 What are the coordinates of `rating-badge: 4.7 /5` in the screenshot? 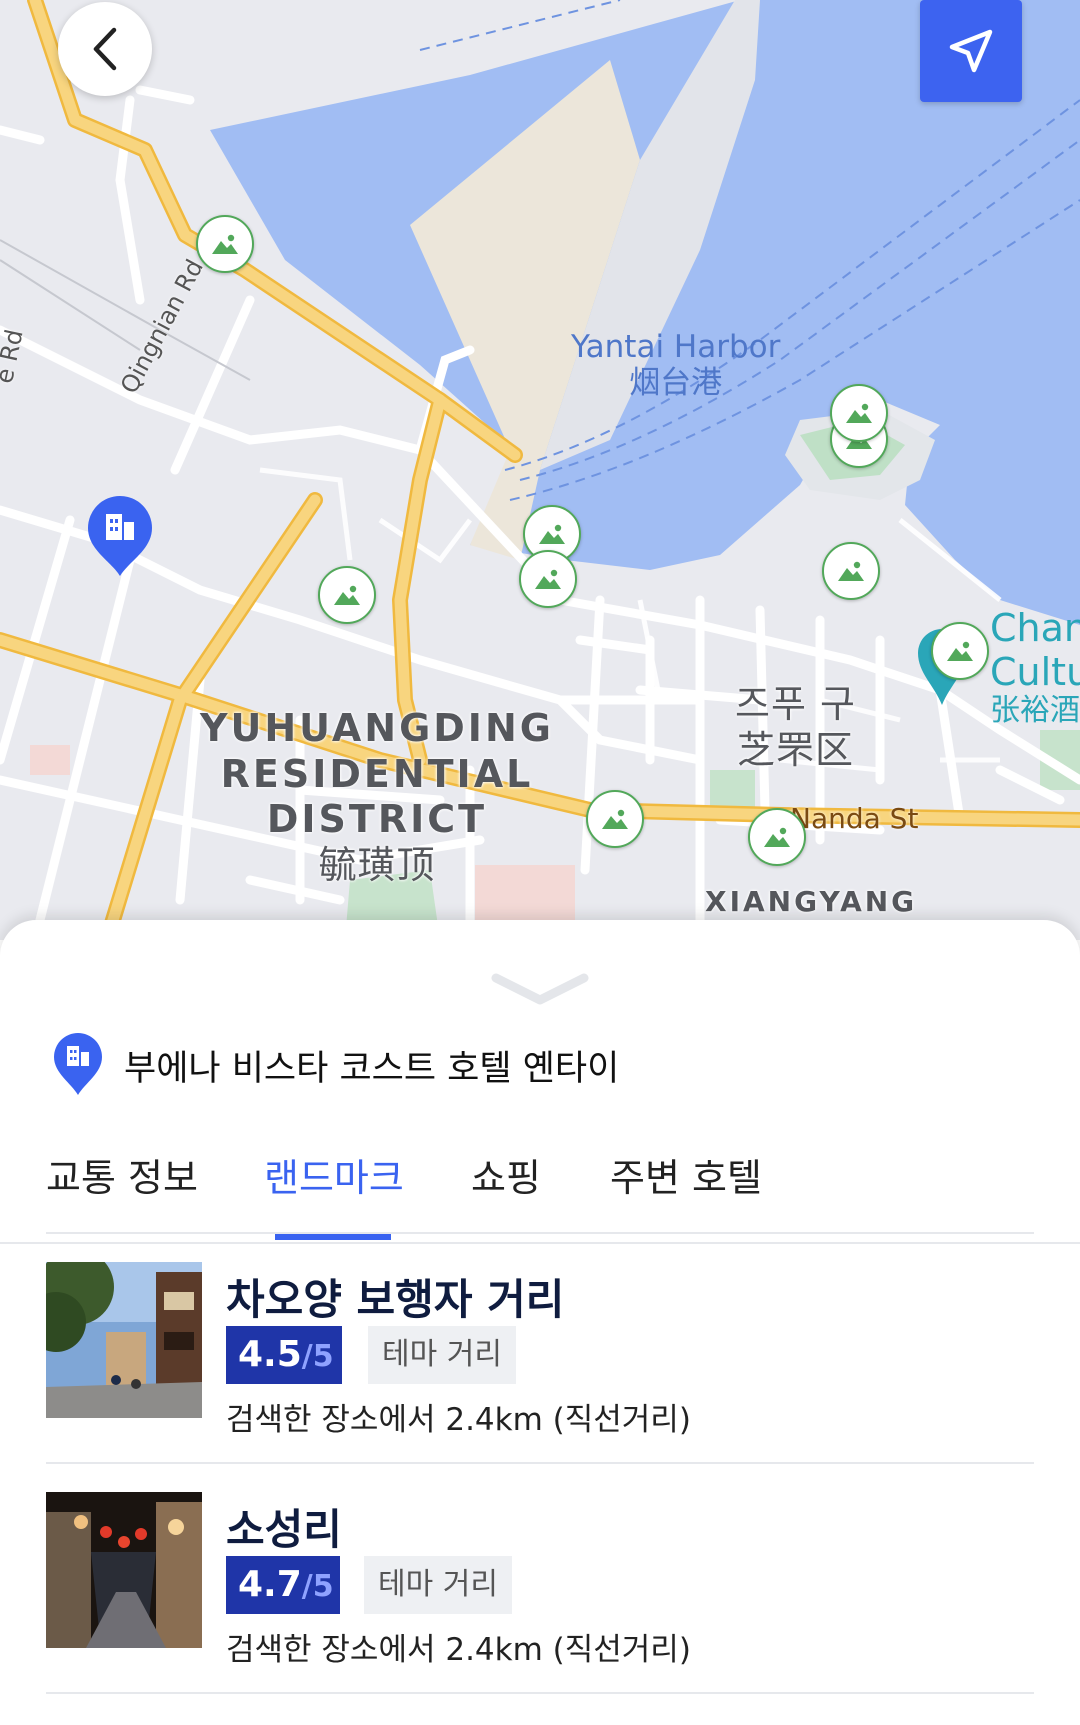 It's located at (283, 1585).